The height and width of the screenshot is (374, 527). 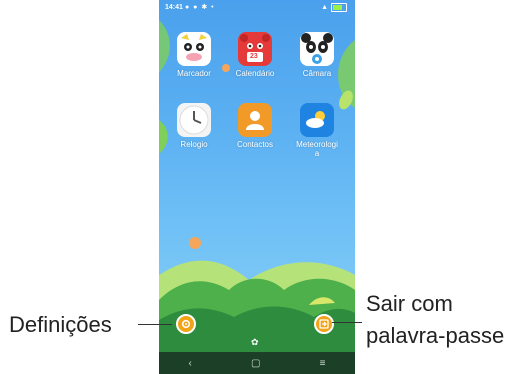 I want to click on clock-icon, so click(x=194, y=120).